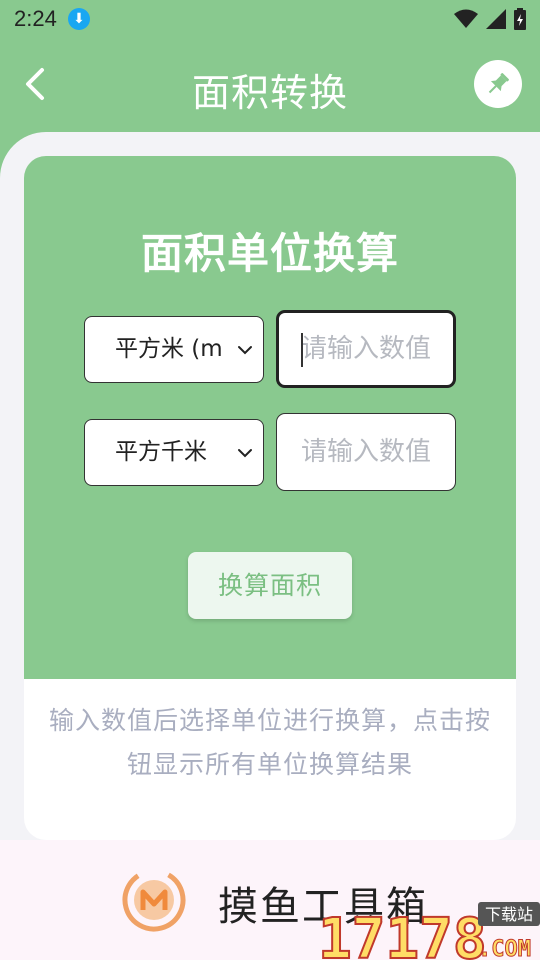  Describe the element at coordinates (509, 914) in the screenshot. I see `watermark-tag: 下载站` at that location.